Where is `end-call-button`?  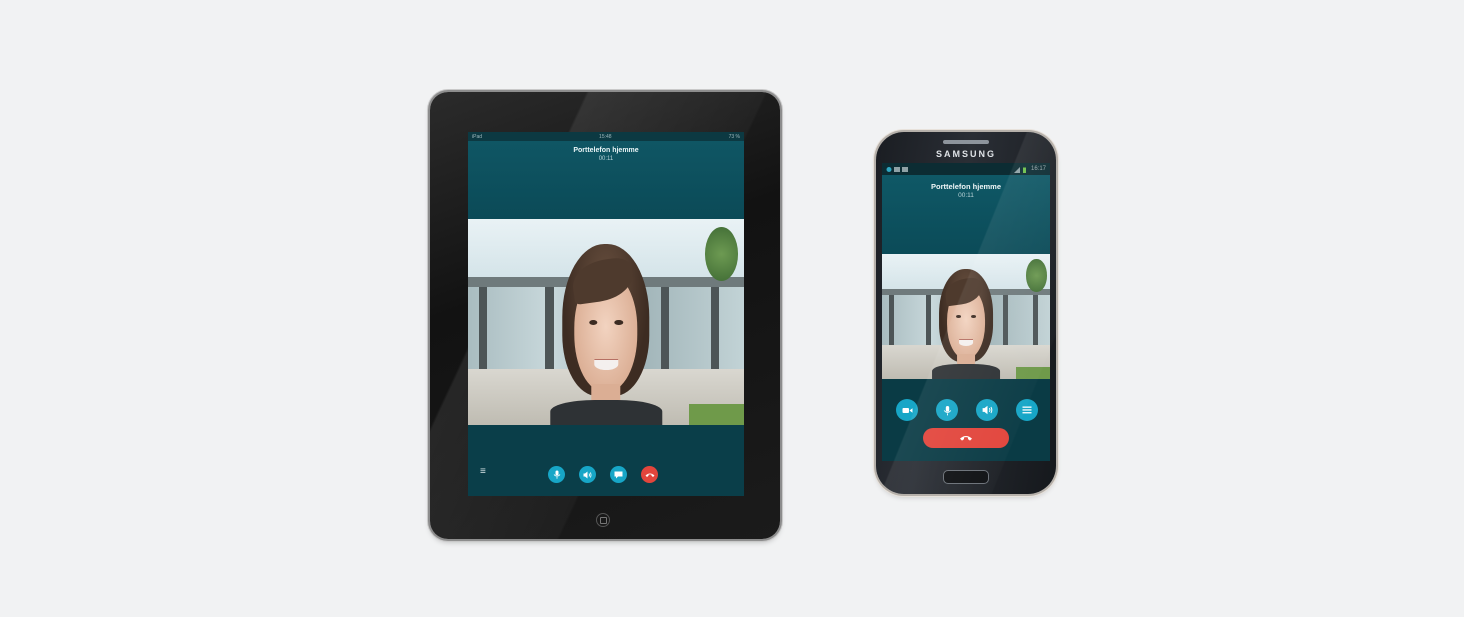 end-call-button is located at coordinates (966, 438).